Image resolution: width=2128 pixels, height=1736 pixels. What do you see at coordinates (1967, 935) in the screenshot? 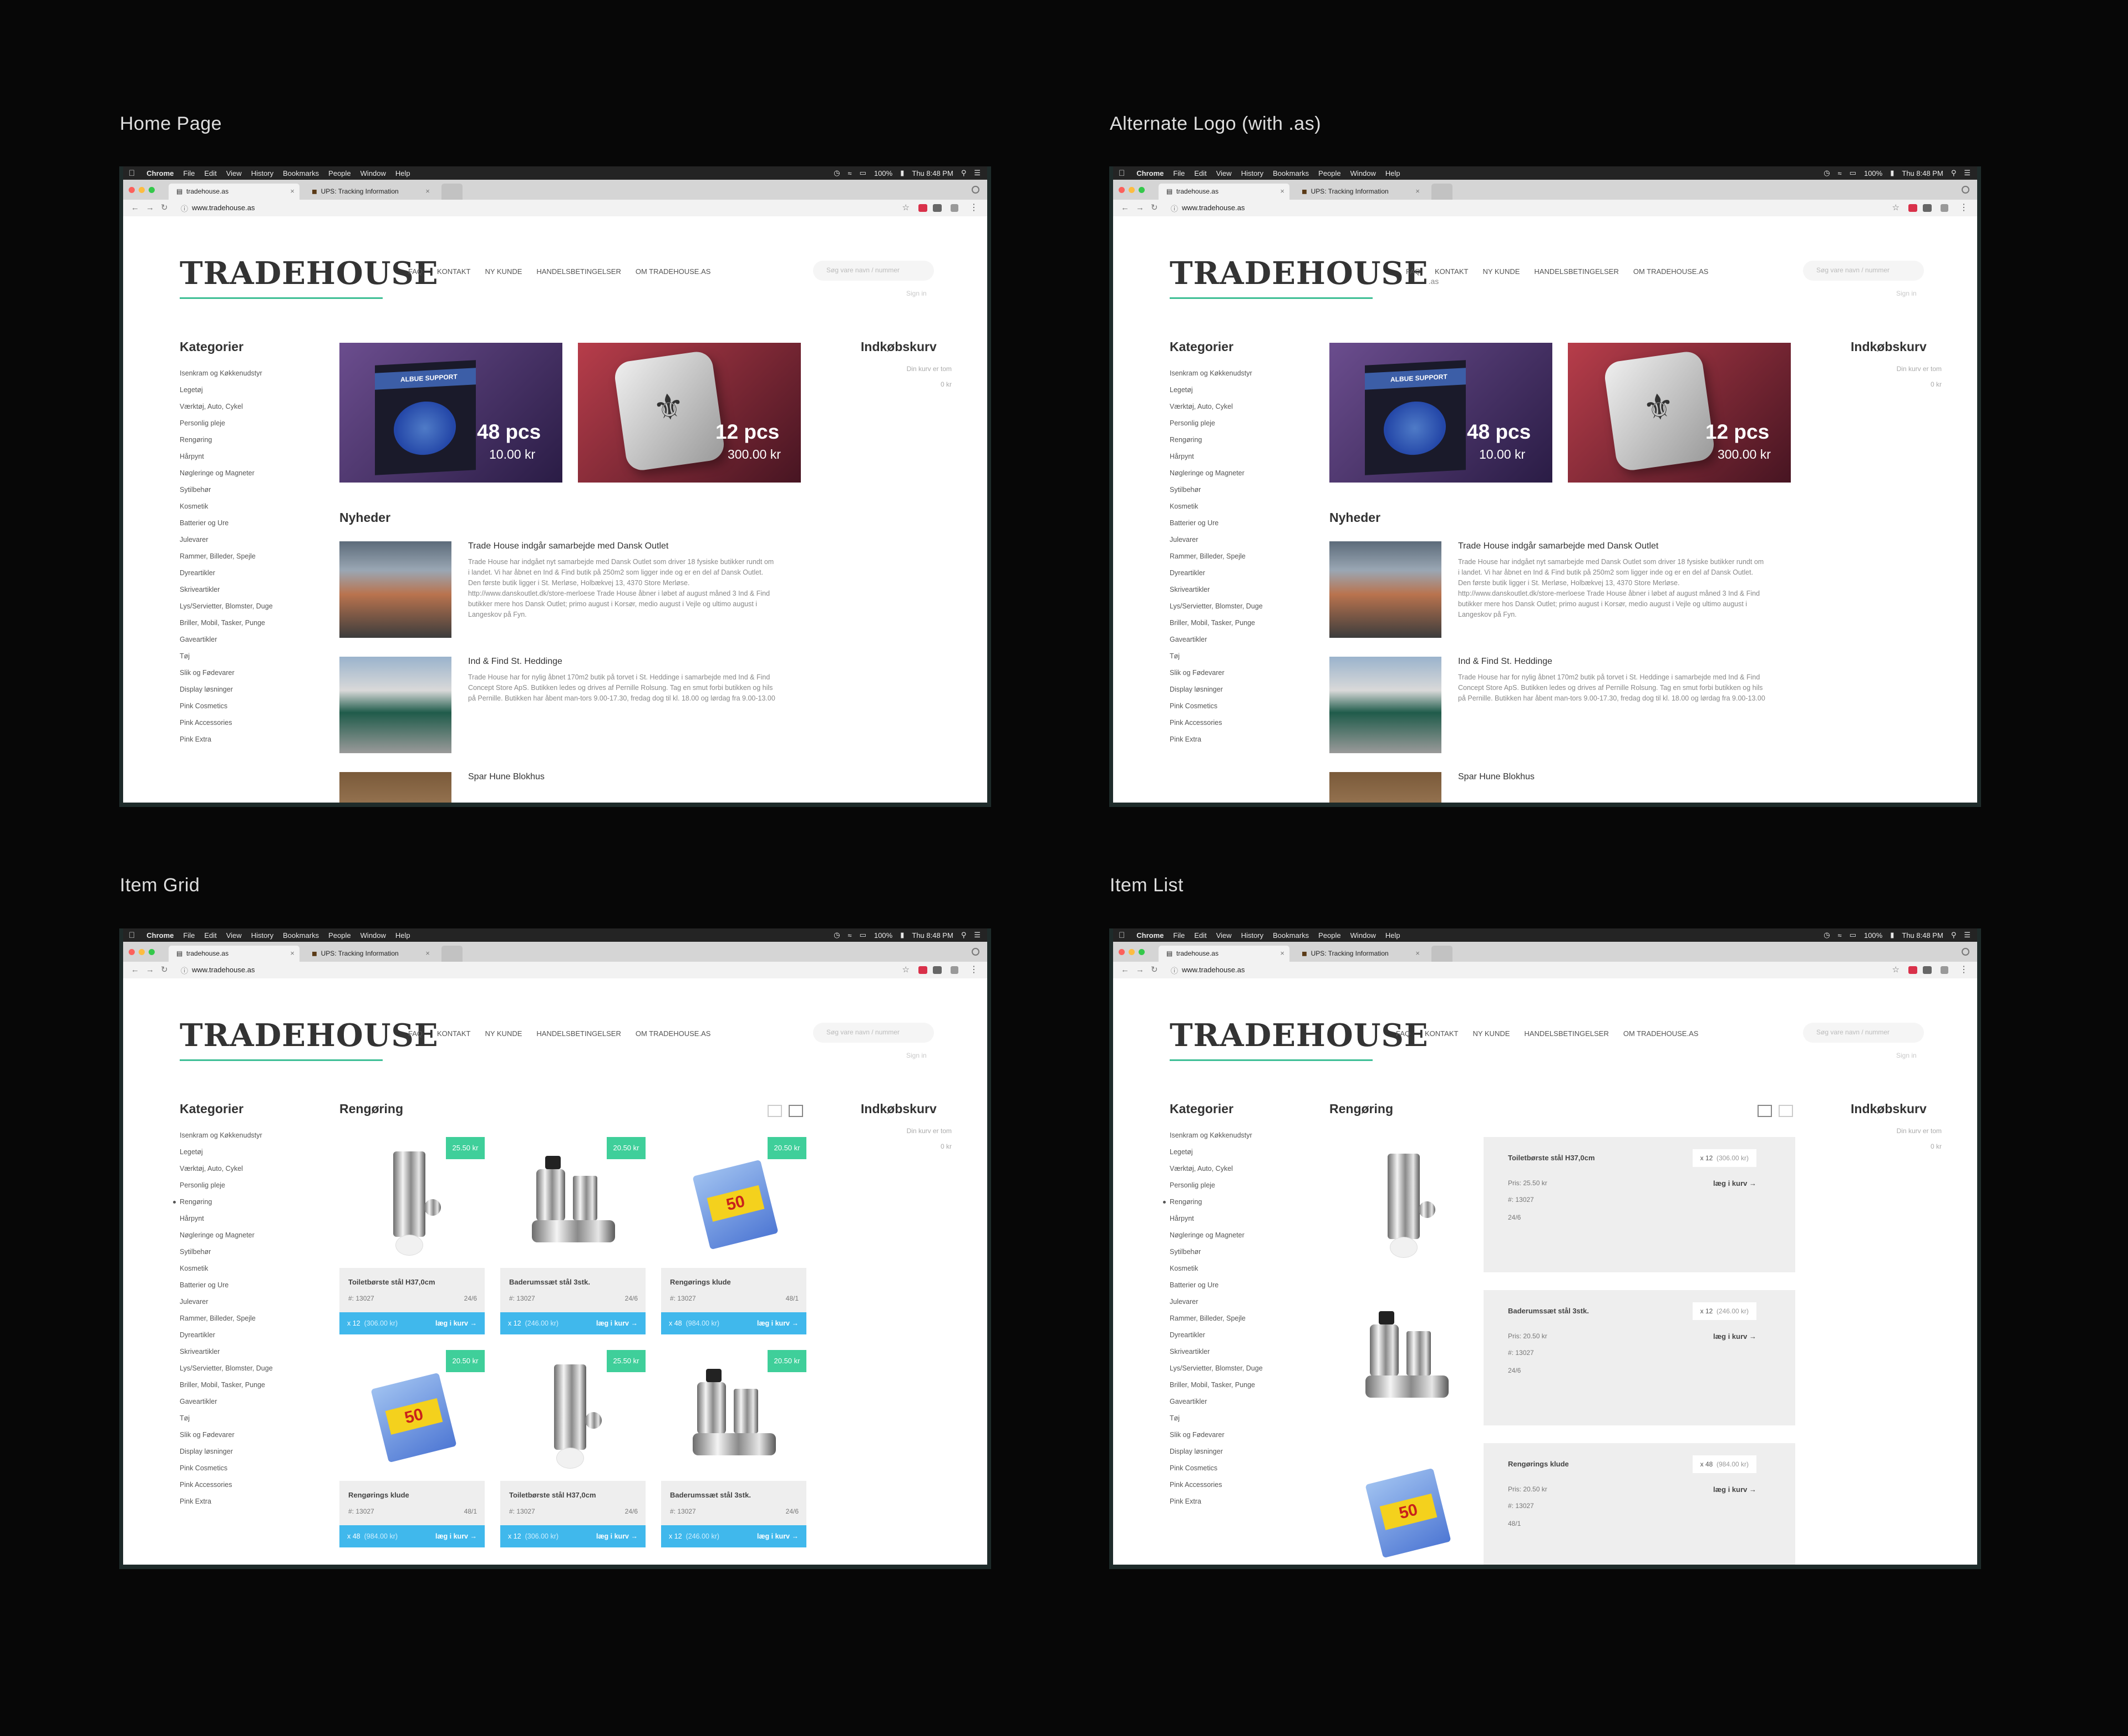
I see `notification-center-icon: ☰` at bounding box center [1967, 935].